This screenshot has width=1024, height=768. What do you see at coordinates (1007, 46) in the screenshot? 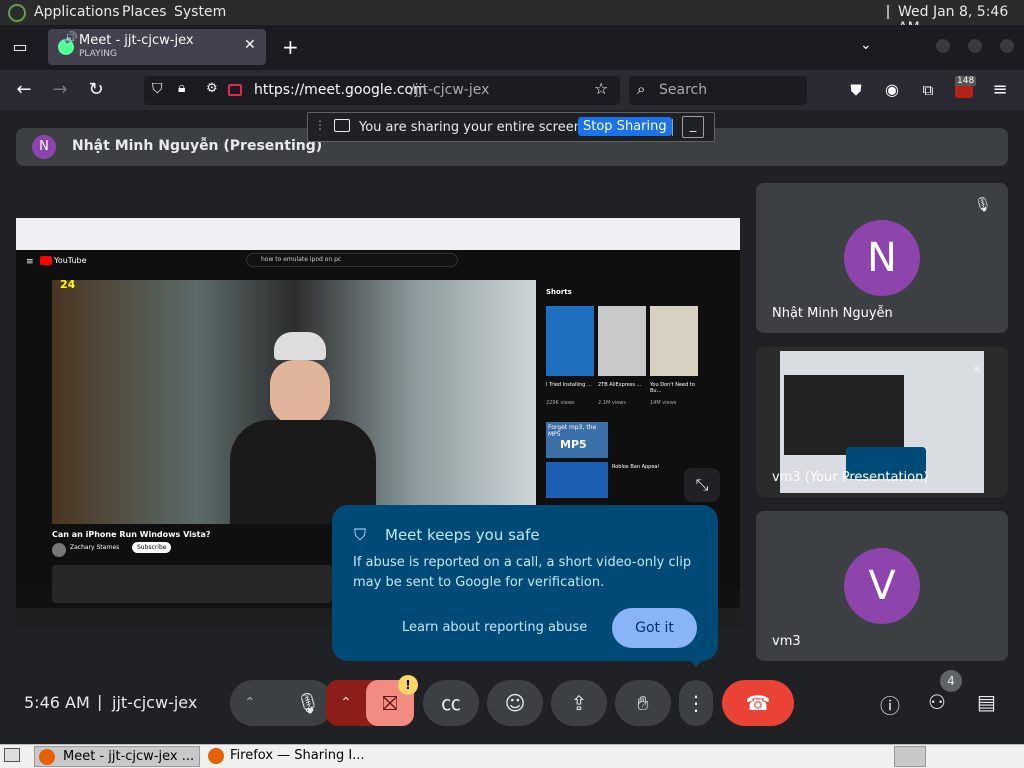
I see `close-window-icon` at bounding box center [1007, 46].